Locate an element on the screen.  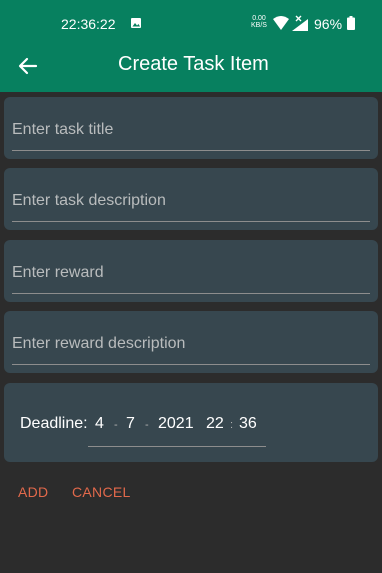
task-description-card is located at coordinates (191, 199).